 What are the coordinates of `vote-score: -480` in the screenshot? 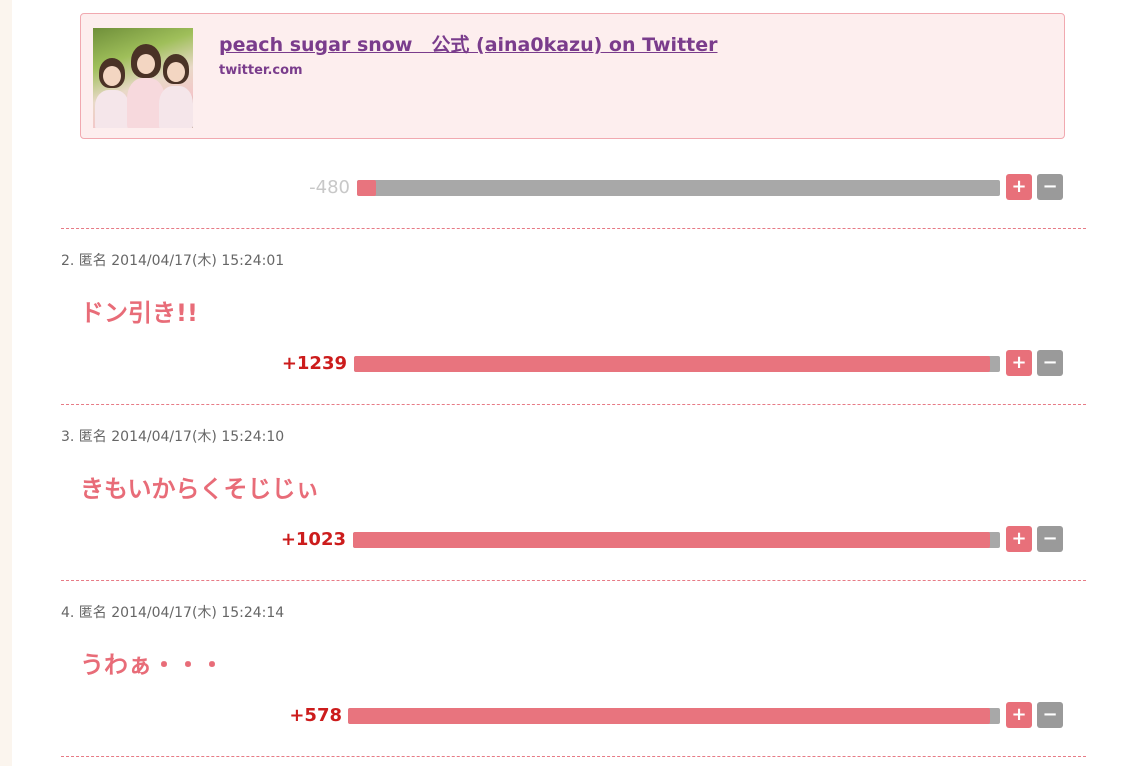 It's located at (329, 187).